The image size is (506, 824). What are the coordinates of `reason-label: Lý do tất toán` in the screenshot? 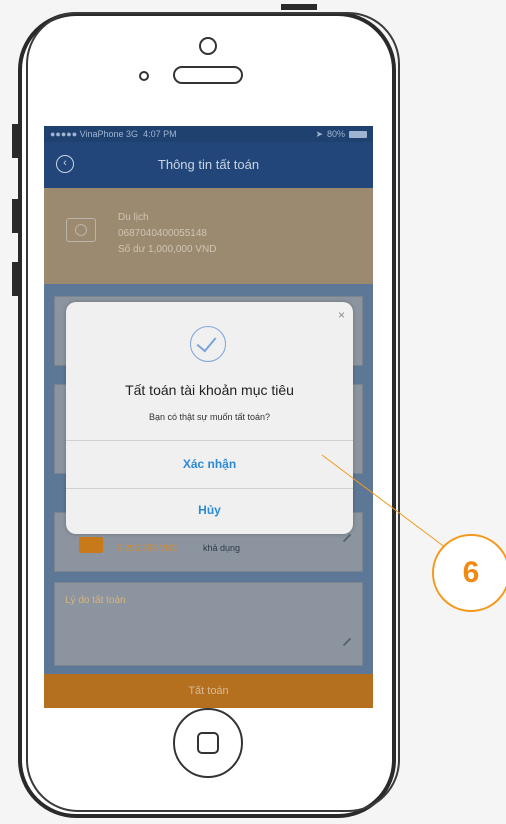 It's located at (95, 600).